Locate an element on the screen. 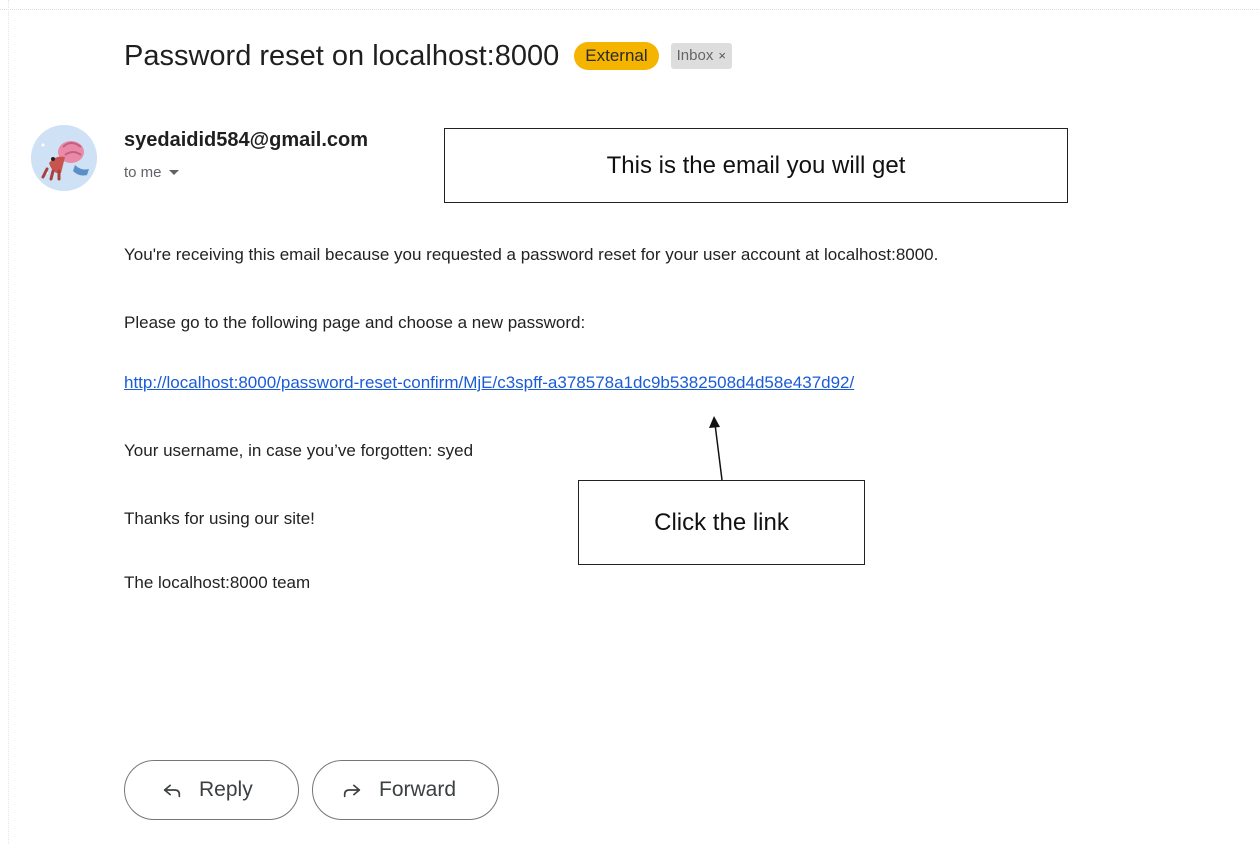 This screenshot has width=1259, height=844. hermit-crab-icon is located at coordinates (64, 158).